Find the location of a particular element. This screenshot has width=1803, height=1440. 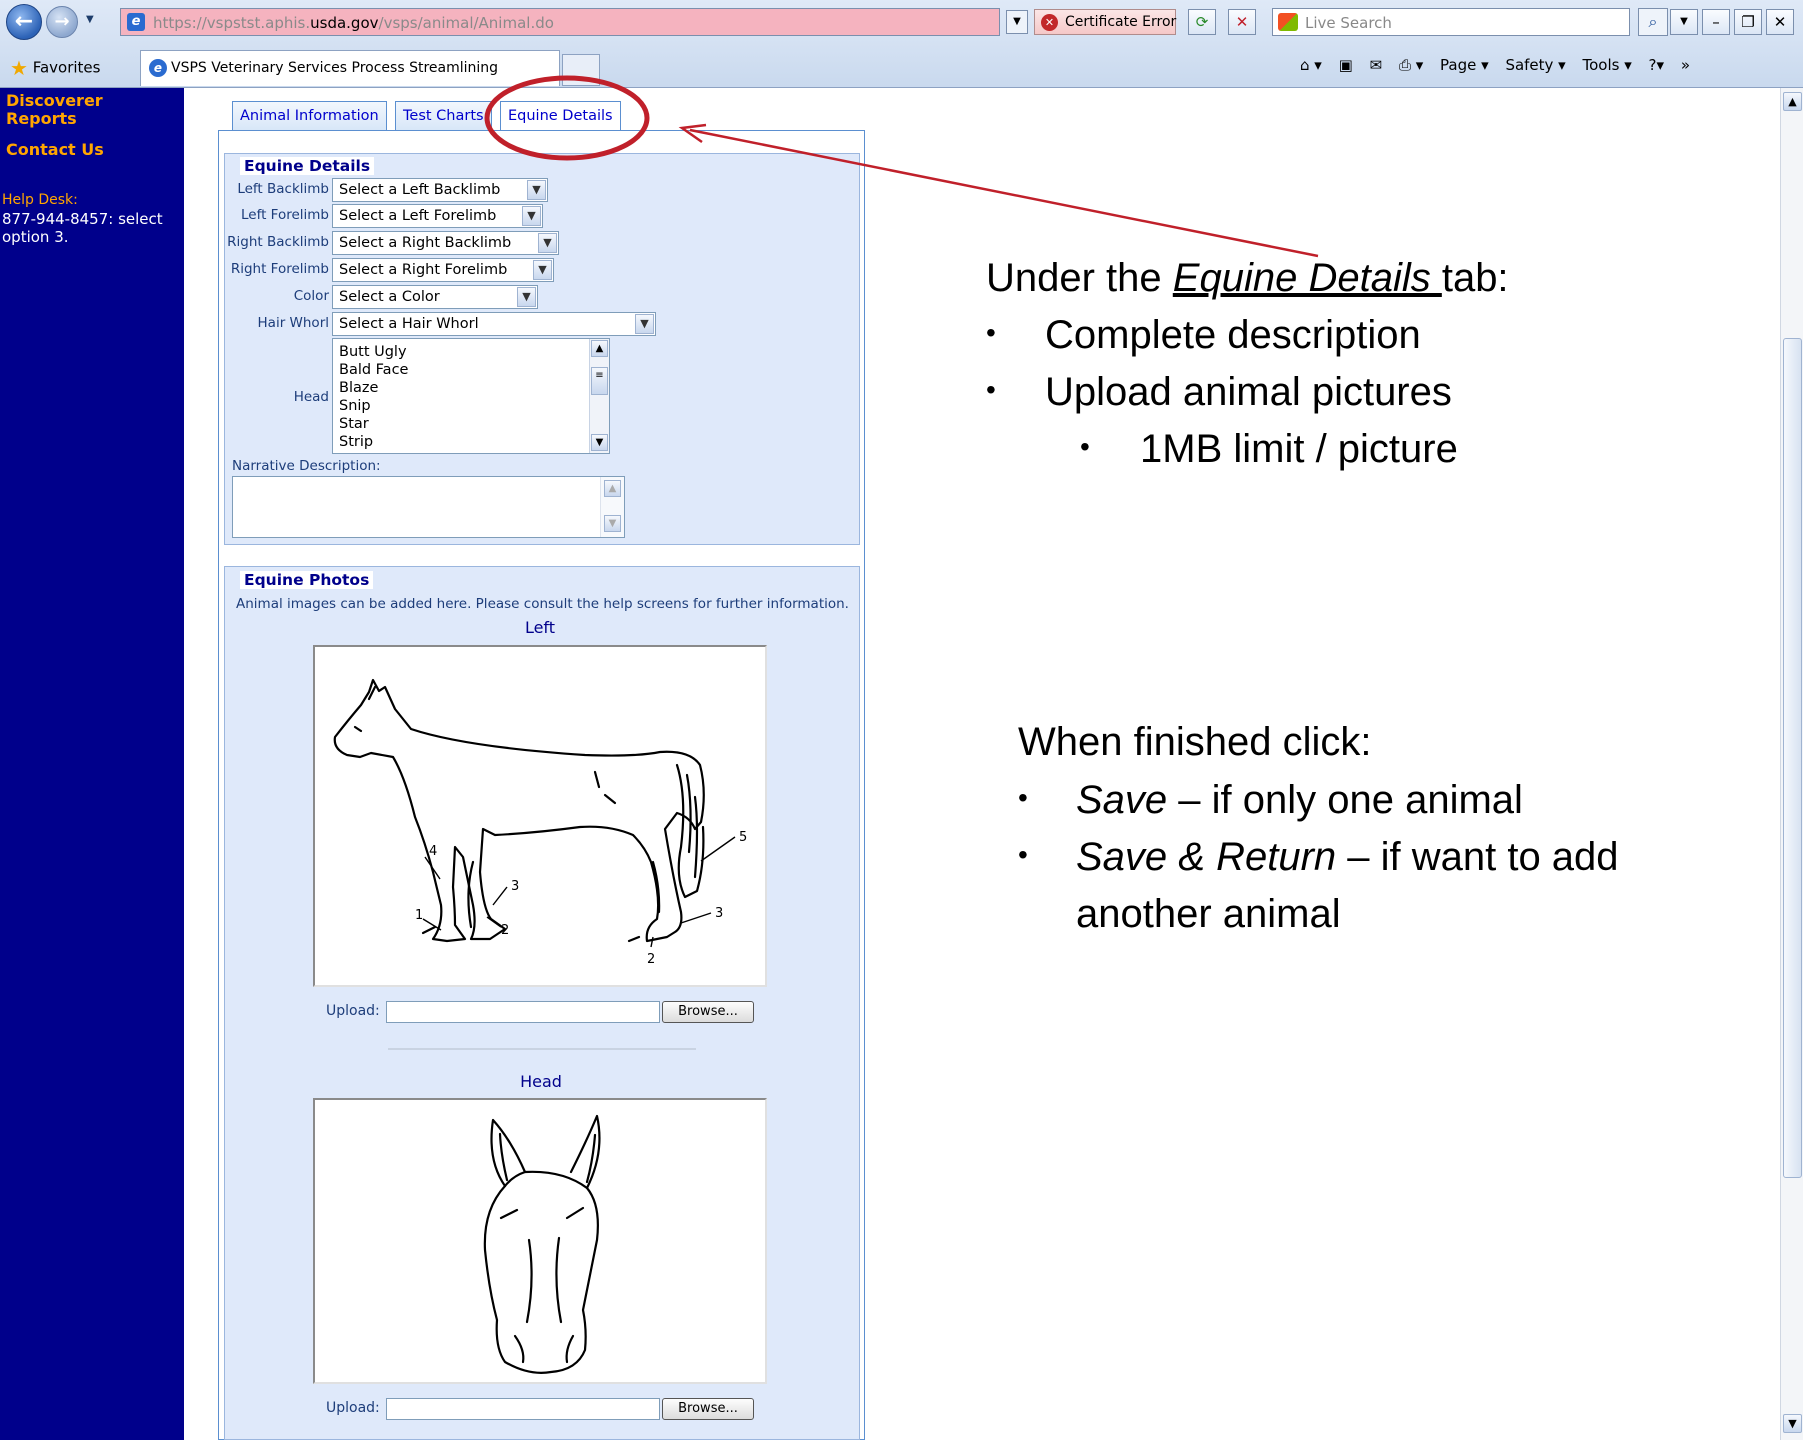

search-options-icon: ▼ is located at coordinates (1684, 22).